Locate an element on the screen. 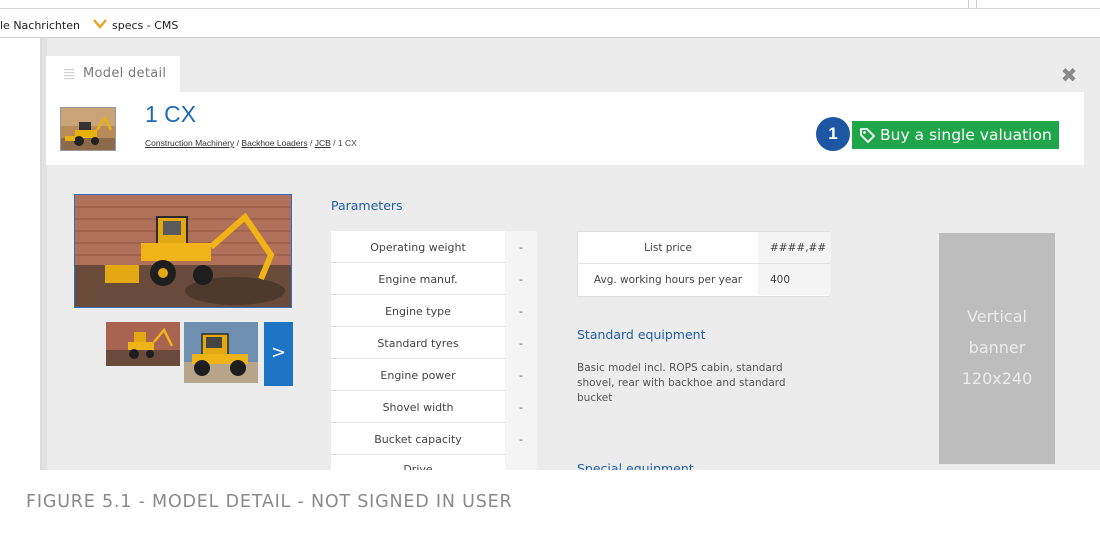 The height and width of the screenshot is (536, 1100). gallery-next-button: > is located at coordinates (278, 354).